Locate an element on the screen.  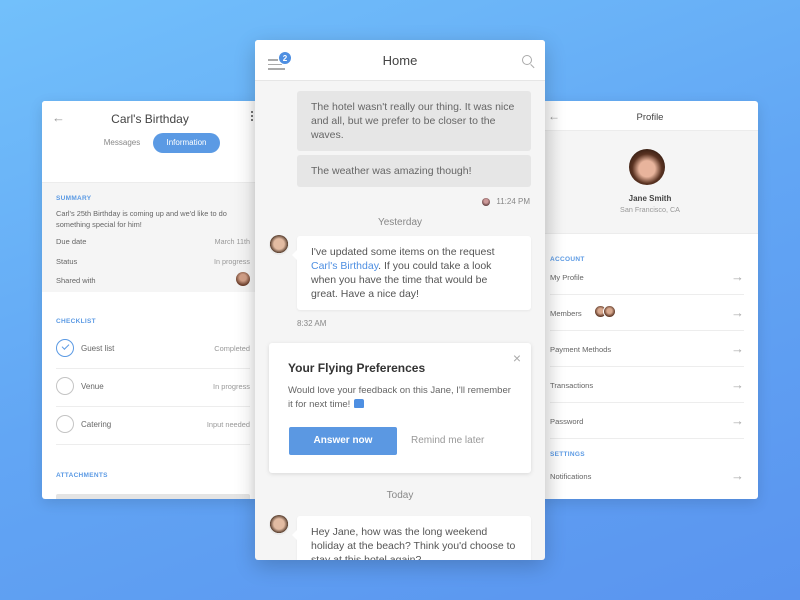
remind-me-later-button: Remind me later is located at coordinates (447, 440).